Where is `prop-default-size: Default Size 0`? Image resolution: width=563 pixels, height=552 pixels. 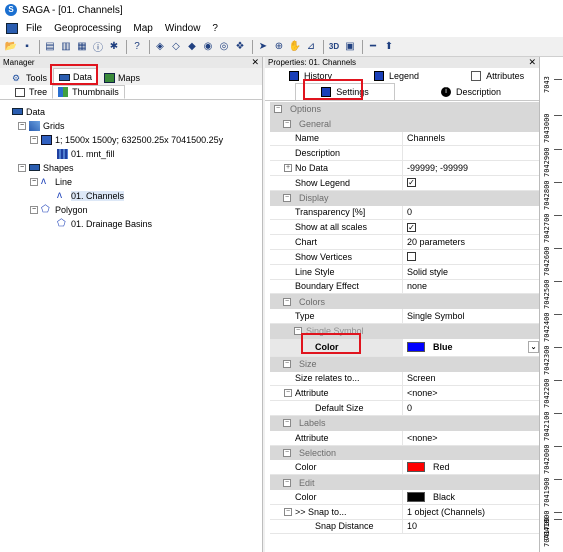
prop-default-size: Default Size 0 is located at coordinates (404, 408).